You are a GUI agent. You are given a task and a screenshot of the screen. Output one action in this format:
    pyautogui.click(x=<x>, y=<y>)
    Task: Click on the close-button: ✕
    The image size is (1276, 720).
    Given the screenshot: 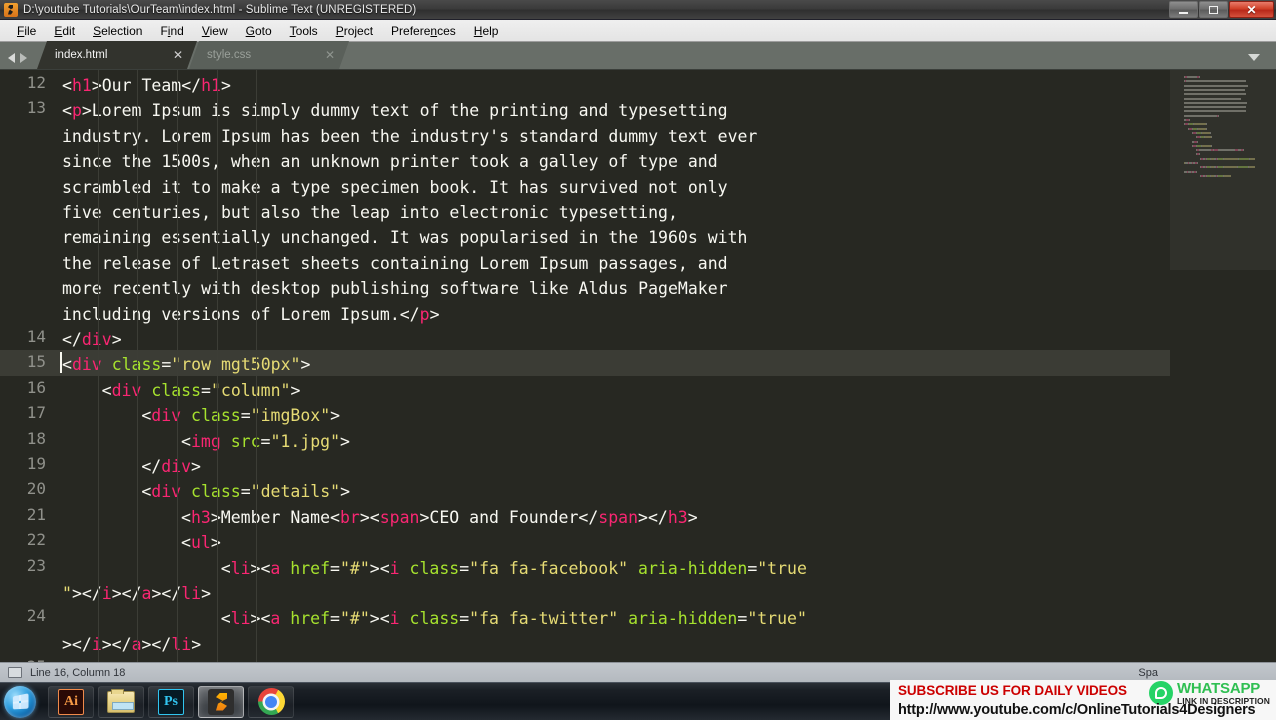 What is the action you would take?
    pyautogui.click(x=1251, y=9)
    